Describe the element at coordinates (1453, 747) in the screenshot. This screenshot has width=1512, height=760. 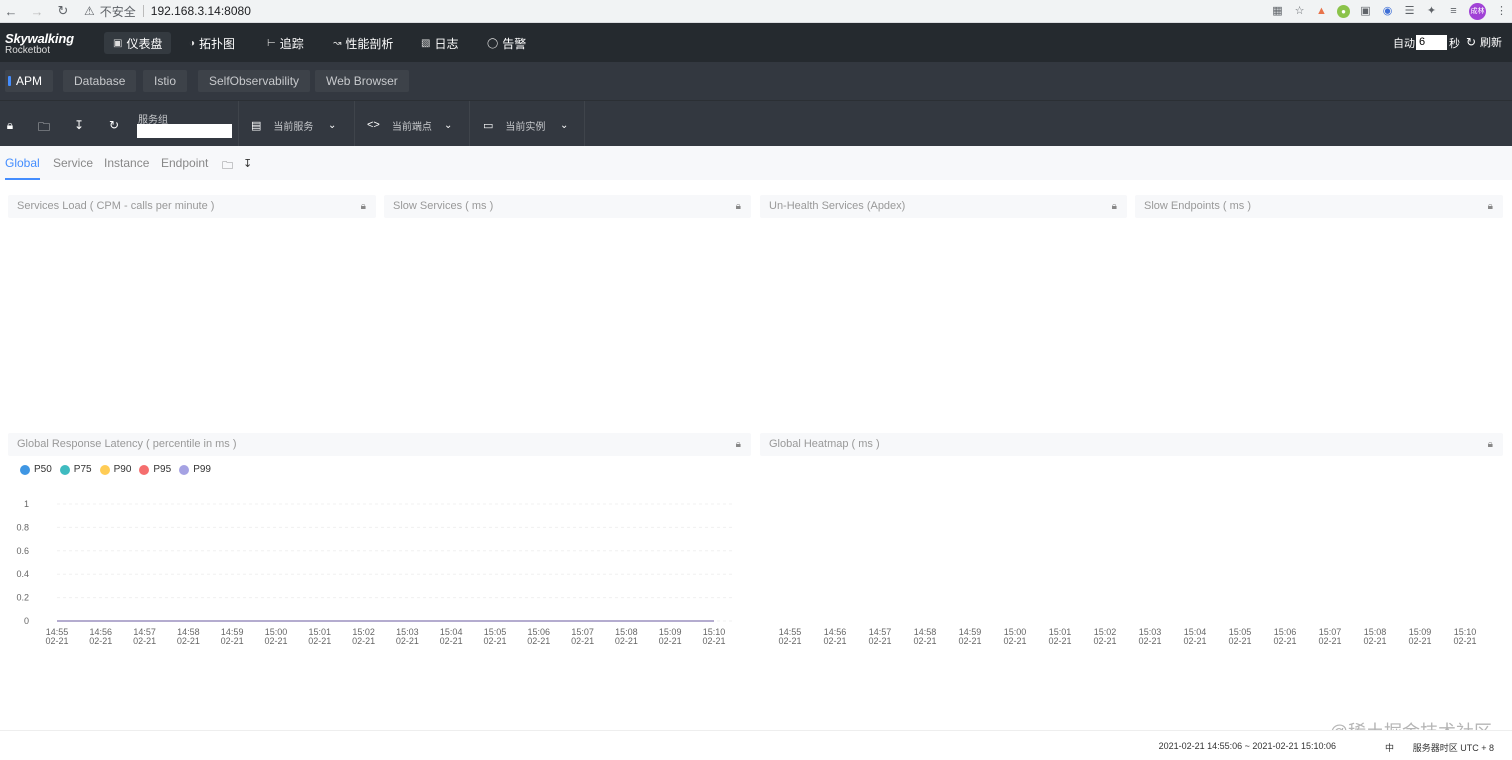
I see `timezone-label: 服务器时区 UTC + 8` at that location.